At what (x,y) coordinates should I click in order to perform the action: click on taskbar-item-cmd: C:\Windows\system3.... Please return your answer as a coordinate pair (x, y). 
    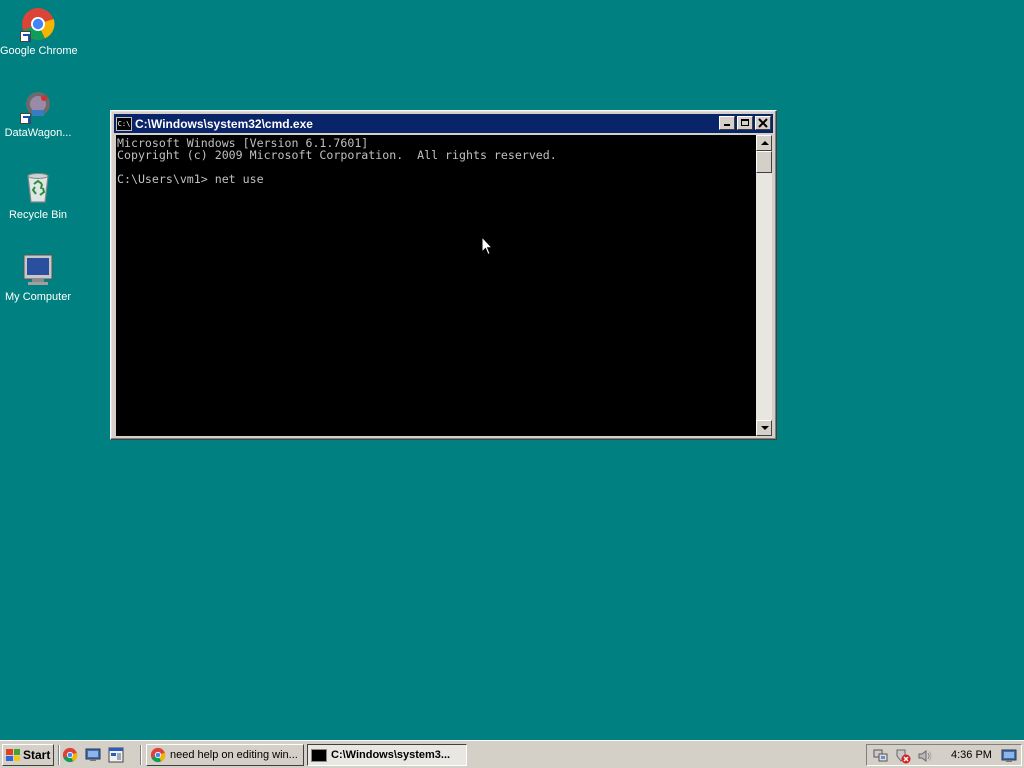
    Looking at the image, I should click on (387, 755).